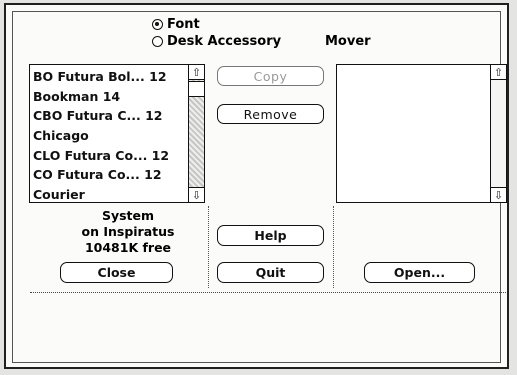  I want to click on radio-font-label: Font, so click(183, 24).